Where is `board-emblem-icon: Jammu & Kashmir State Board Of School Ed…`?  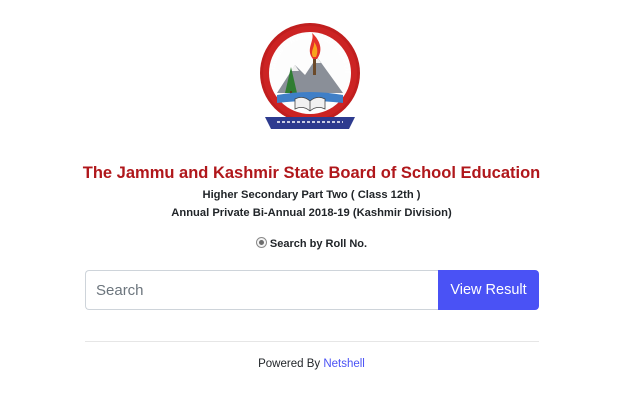 board-emblem-icon: Jammu & Kashmir State Board Of School Ed… is located at coordinates (306, 69).